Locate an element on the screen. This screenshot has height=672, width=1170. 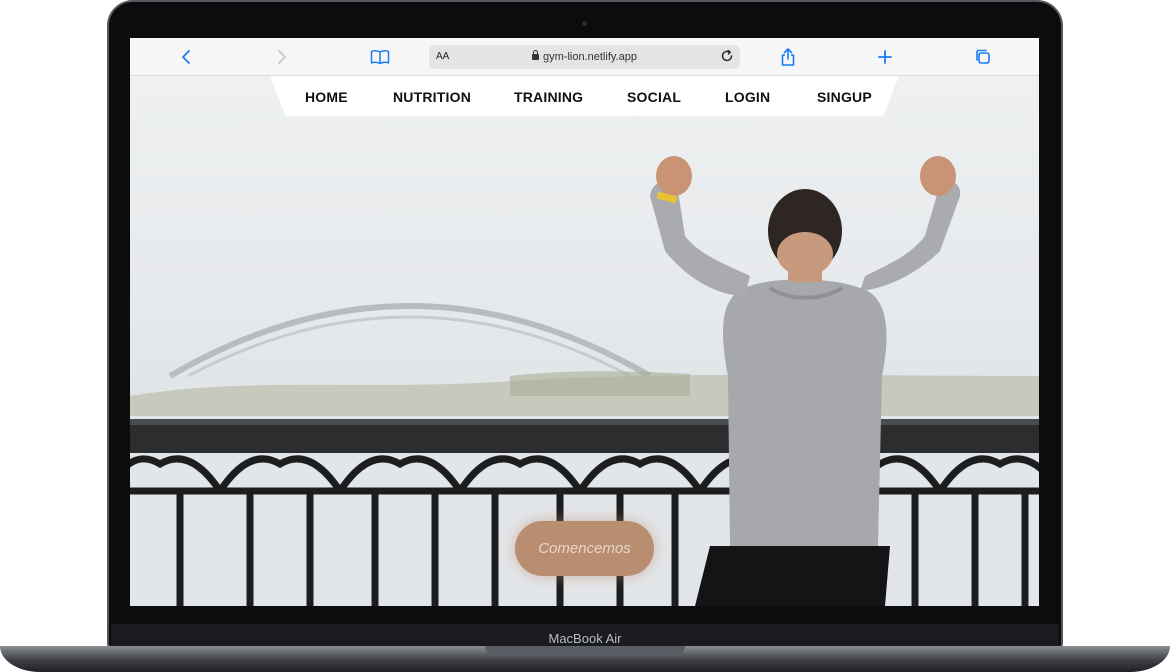
nav-item-signup: SINGUP is located at coordinates (844, 97).